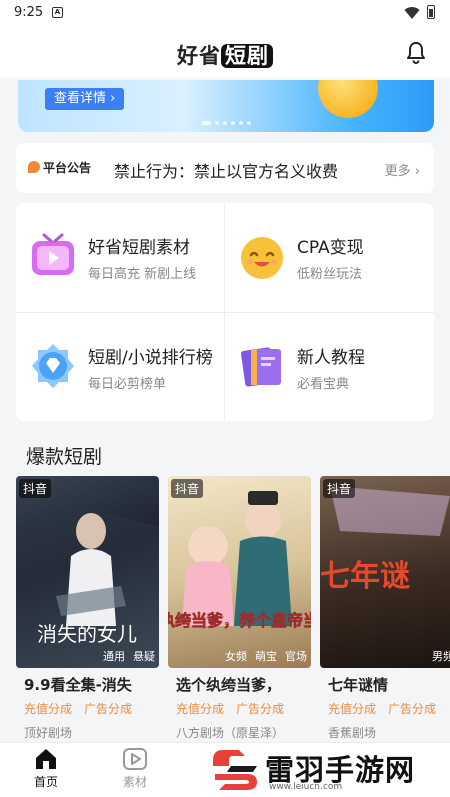  I want to click on feature-subtitle: 必看宝典, so click(323, 384).